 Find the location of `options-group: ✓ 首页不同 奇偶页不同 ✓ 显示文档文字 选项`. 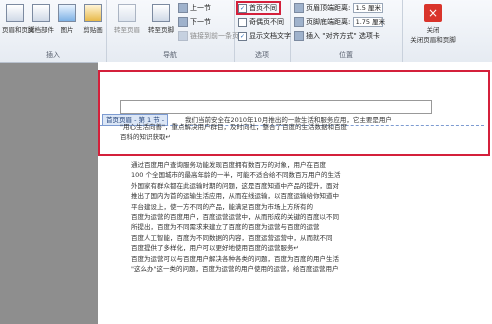

options-group: ✓ 首页不同 奇偶页不同 ✓ 显示文档文字 选项 is located at coordinates (262, 31).